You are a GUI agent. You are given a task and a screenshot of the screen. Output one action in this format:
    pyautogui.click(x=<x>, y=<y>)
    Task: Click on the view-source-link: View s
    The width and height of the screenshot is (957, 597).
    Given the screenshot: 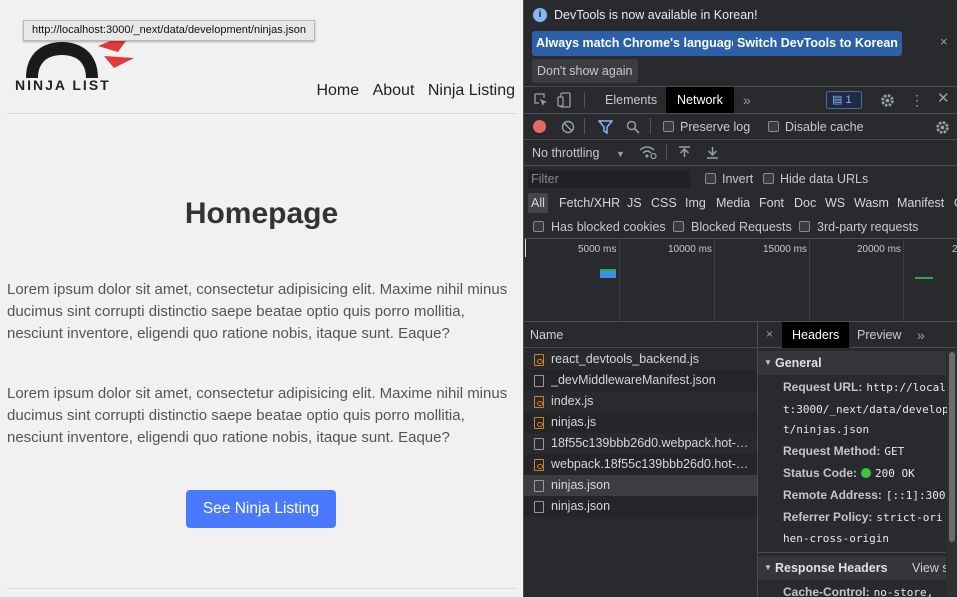 What is the action you would take?
    pyautogui.click(x=929, y=568)
    